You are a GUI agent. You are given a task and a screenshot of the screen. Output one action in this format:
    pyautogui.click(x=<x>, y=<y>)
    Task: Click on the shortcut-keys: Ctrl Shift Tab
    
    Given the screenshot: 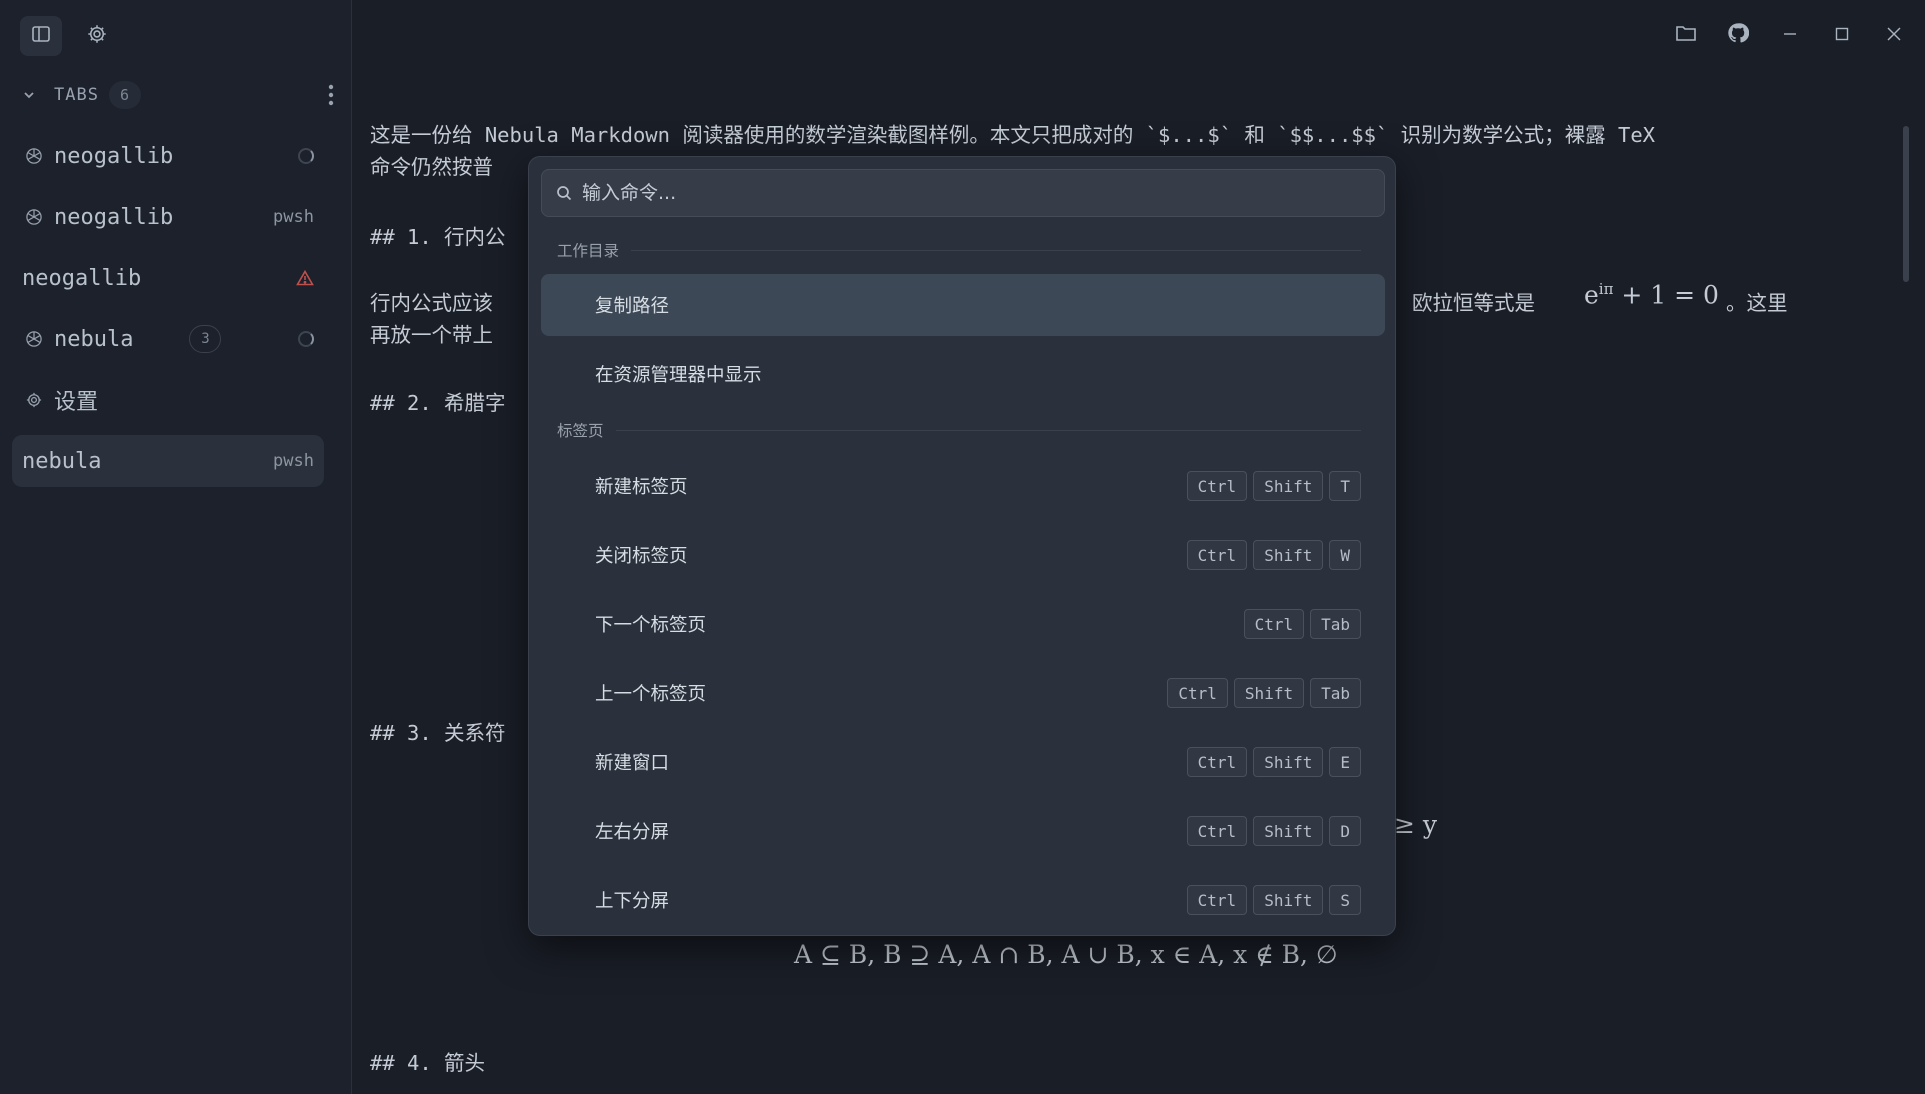 What is the action you would take?
    pyautogui.click(x=1264, y=693)
    